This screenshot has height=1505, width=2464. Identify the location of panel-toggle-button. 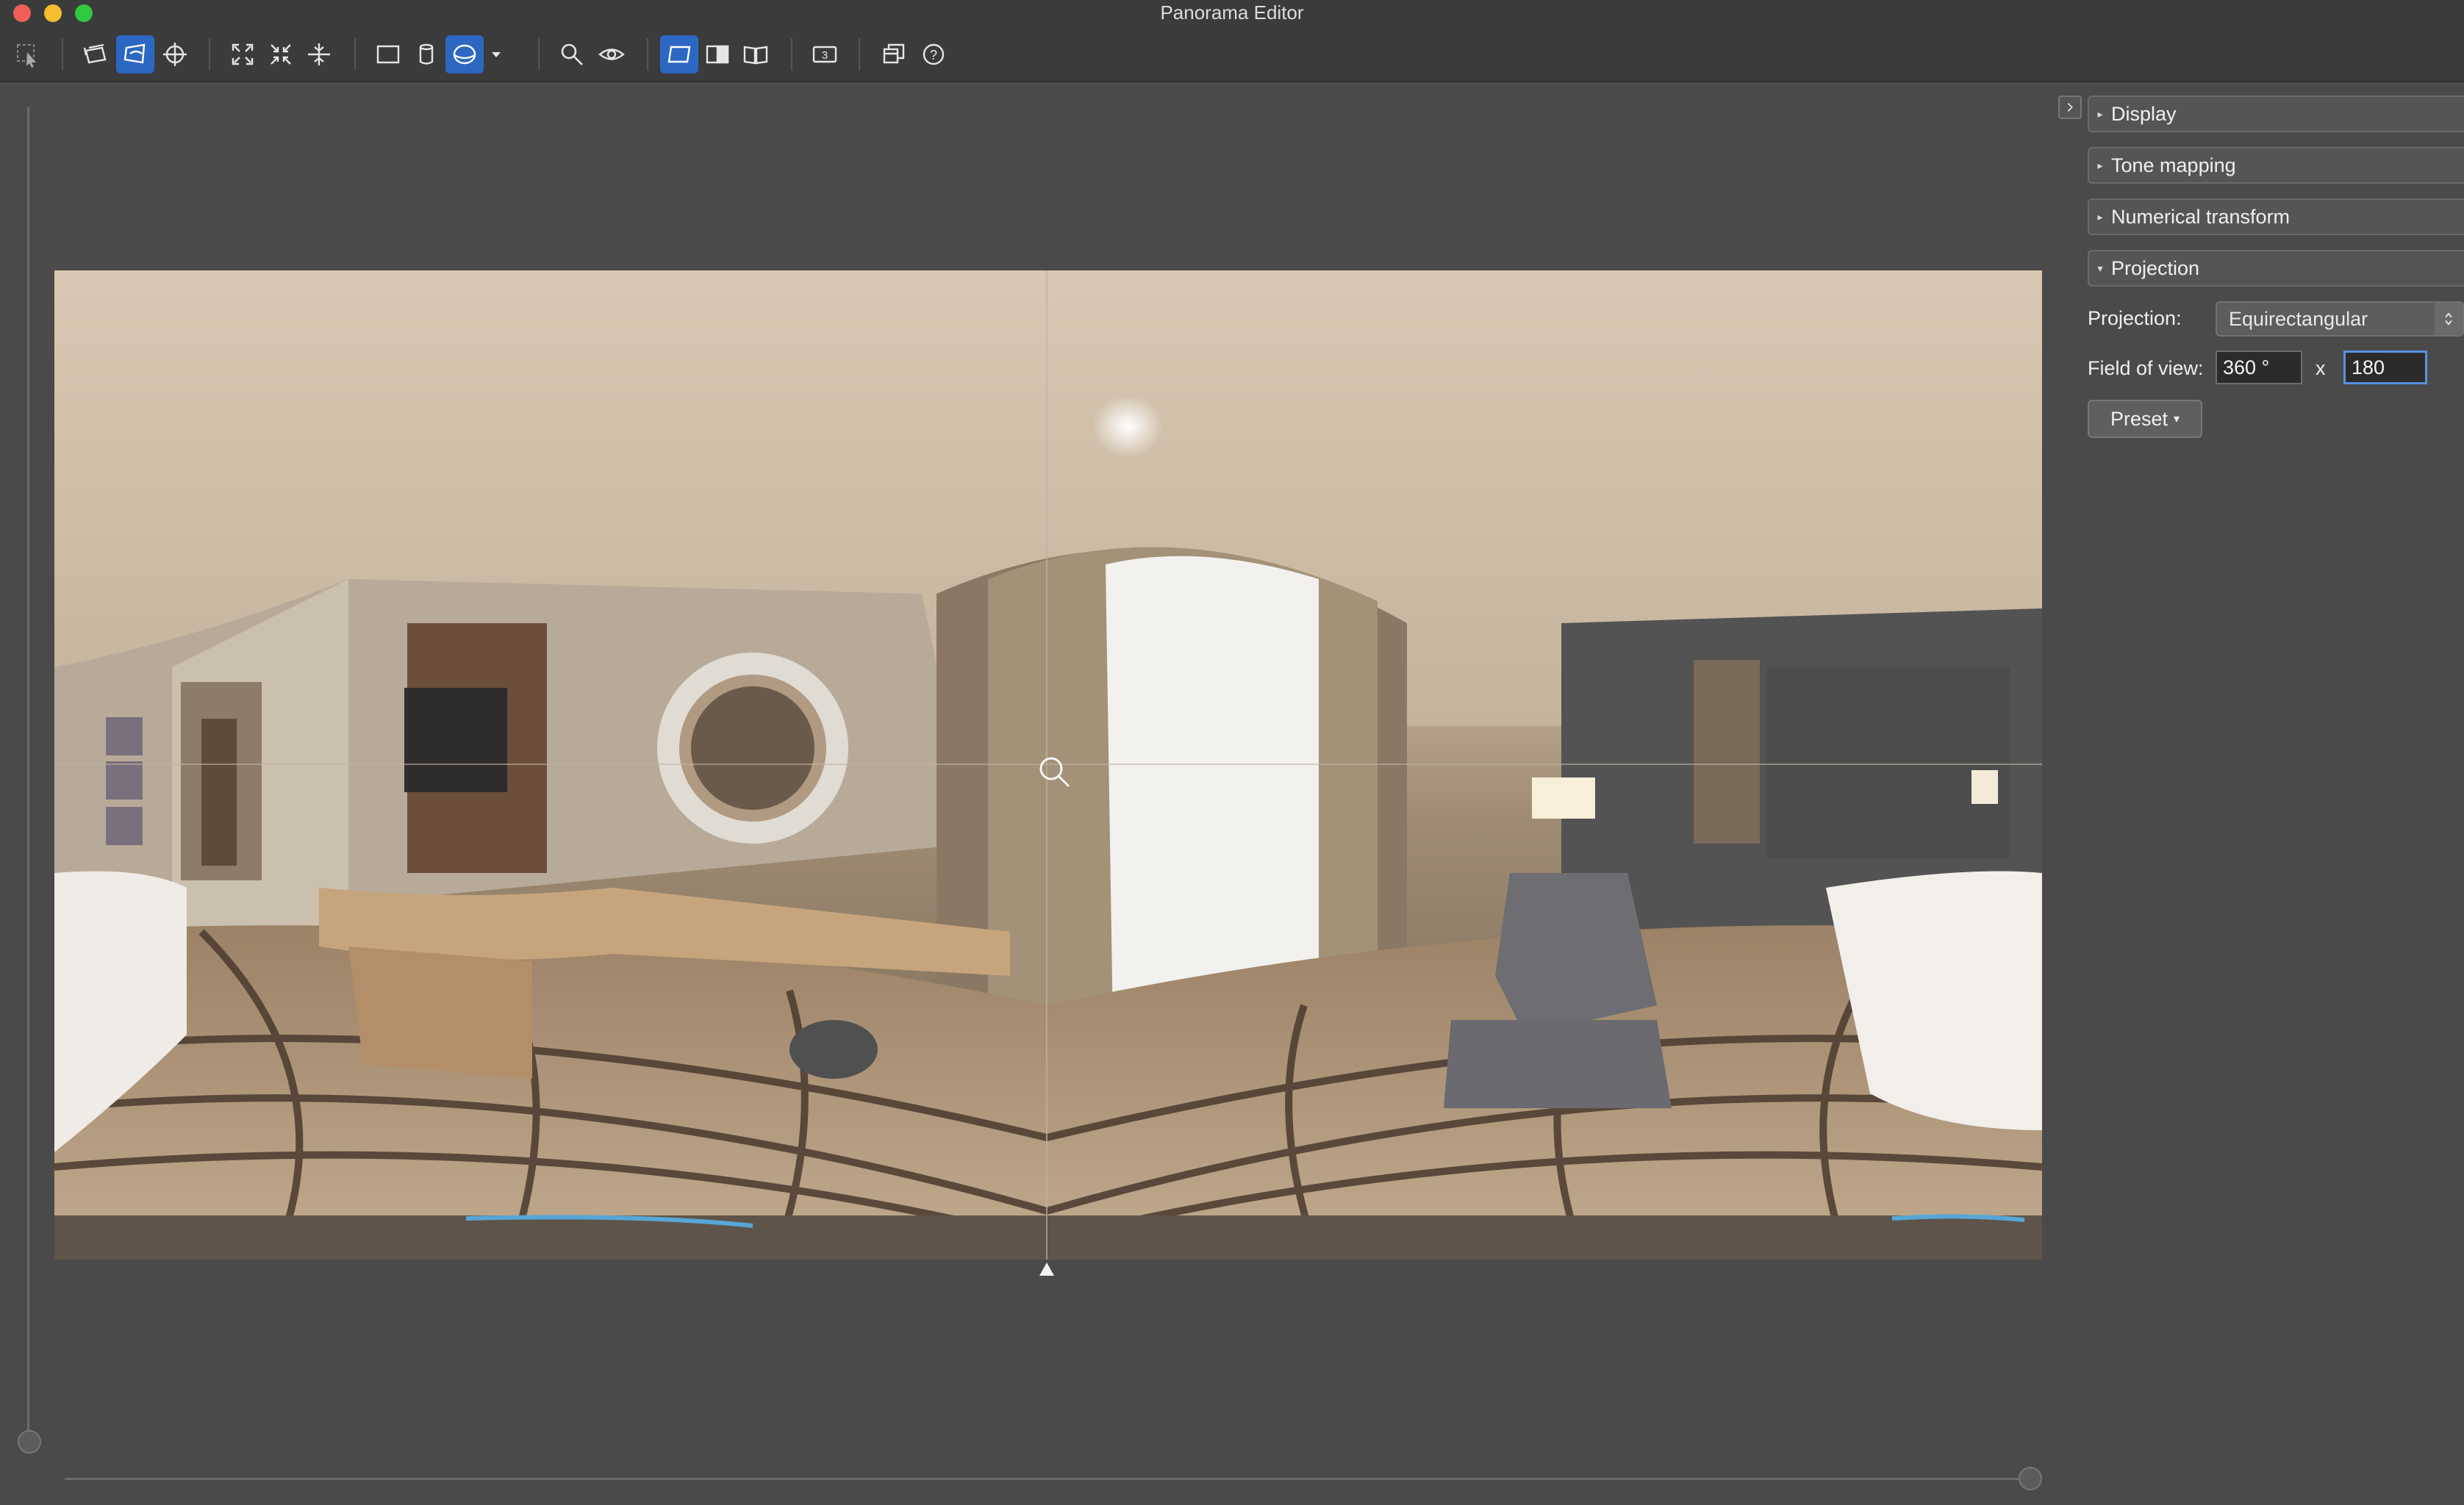
(2070, 108).